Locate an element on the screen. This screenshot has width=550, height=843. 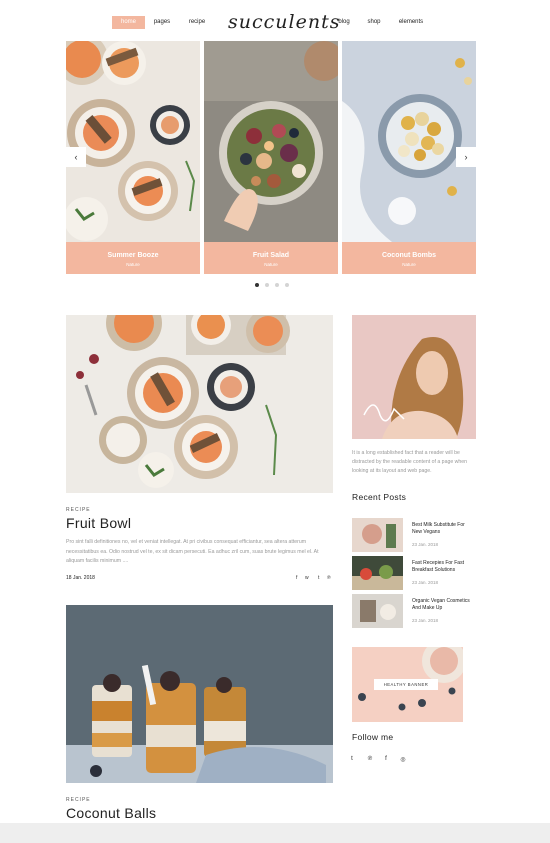
recent-post-title: Organic Vegan Cosmetics And Make Up is located at coordinates (444, 605).